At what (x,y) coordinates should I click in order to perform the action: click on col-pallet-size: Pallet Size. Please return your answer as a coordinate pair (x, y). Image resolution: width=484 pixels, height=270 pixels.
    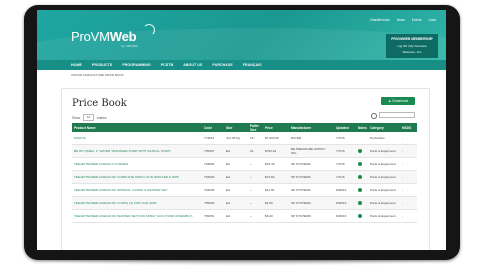
    Looking at the image, I should click on (255, 127).